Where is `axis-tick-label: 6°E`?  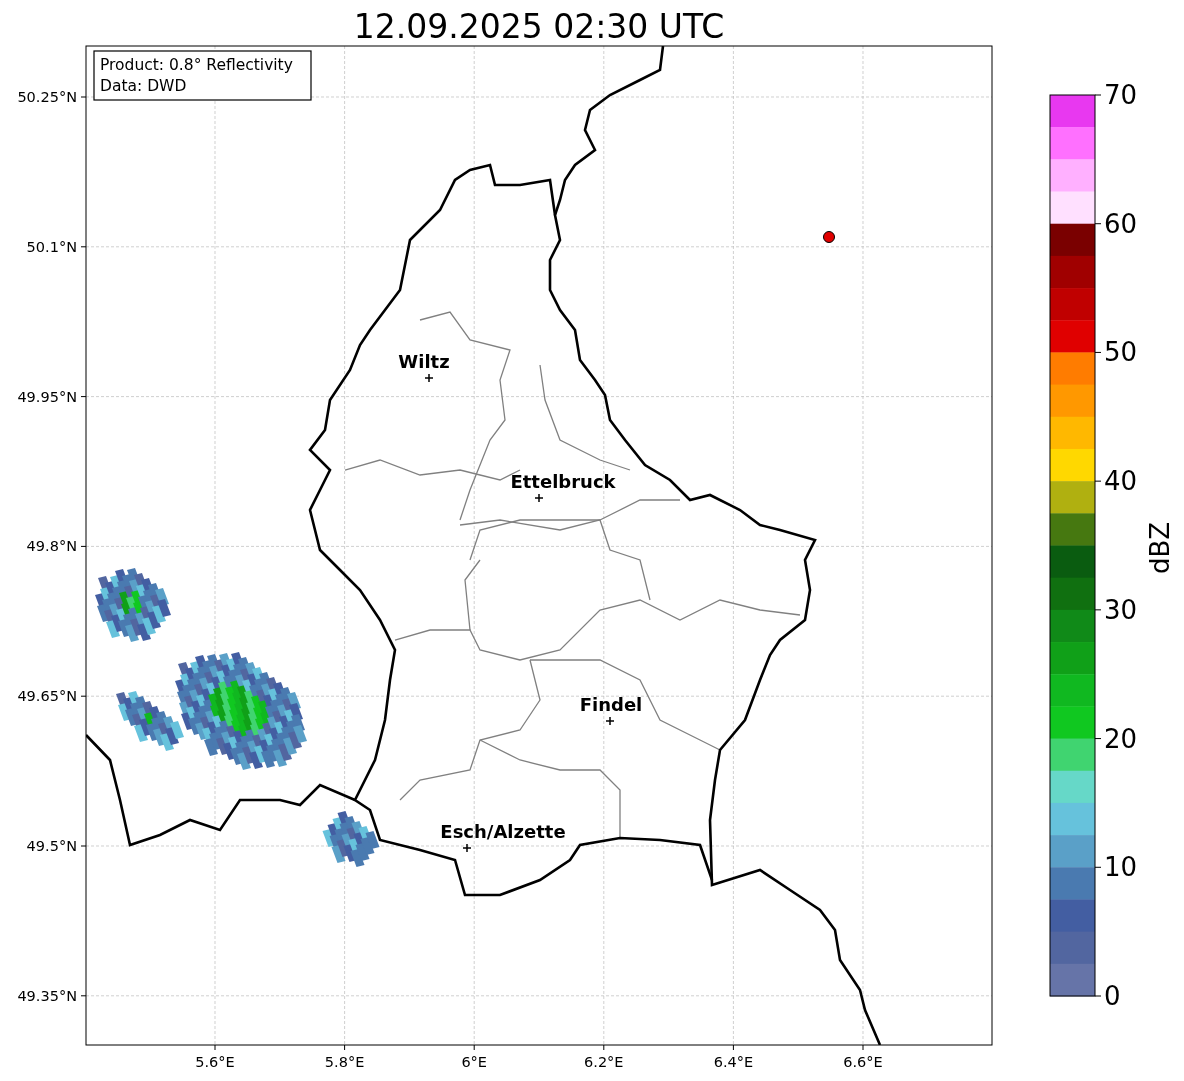 axis-tick-label: 6°E is located at coordinates (474, 1062).